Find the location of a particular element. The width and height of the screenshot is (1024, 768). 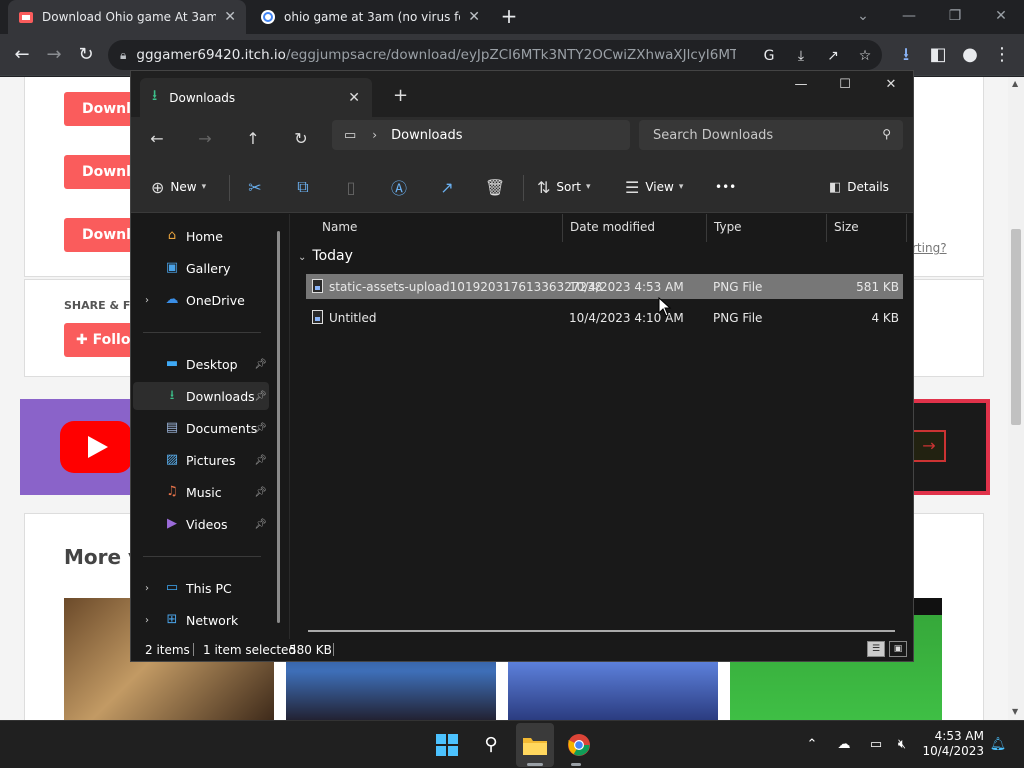

google-lens-icon: G is located at coordinates (769, 56).